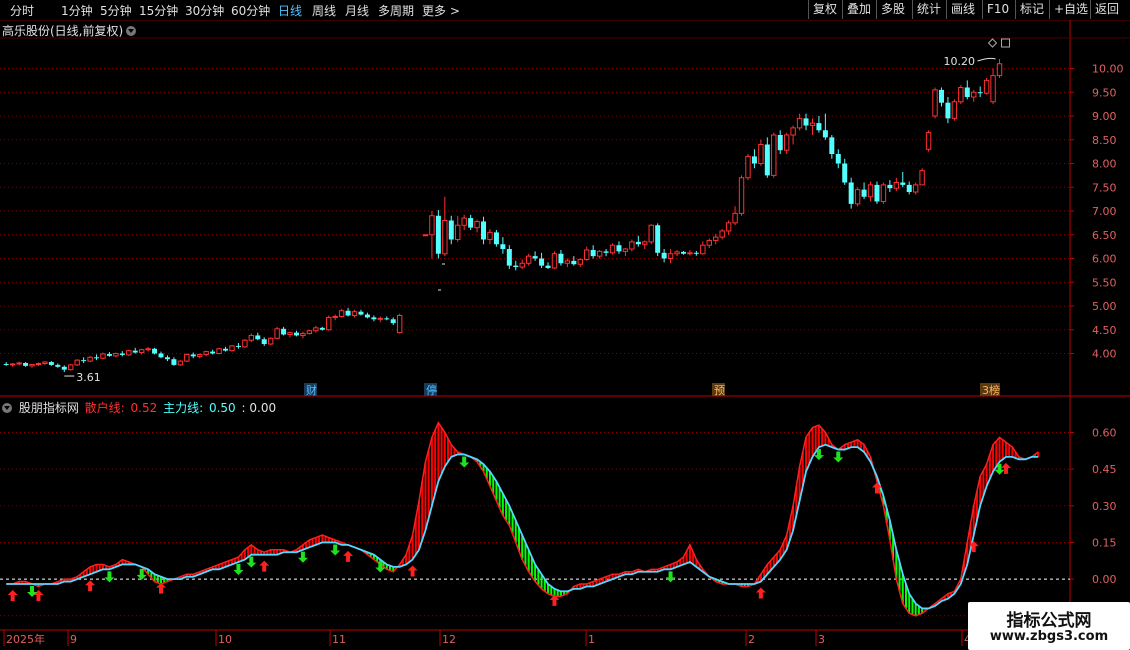  What do you see at coordinates (49, 408) in the screenshot?
I see `indicator-name: 股朋指标网` at bounding box center [49, 408].